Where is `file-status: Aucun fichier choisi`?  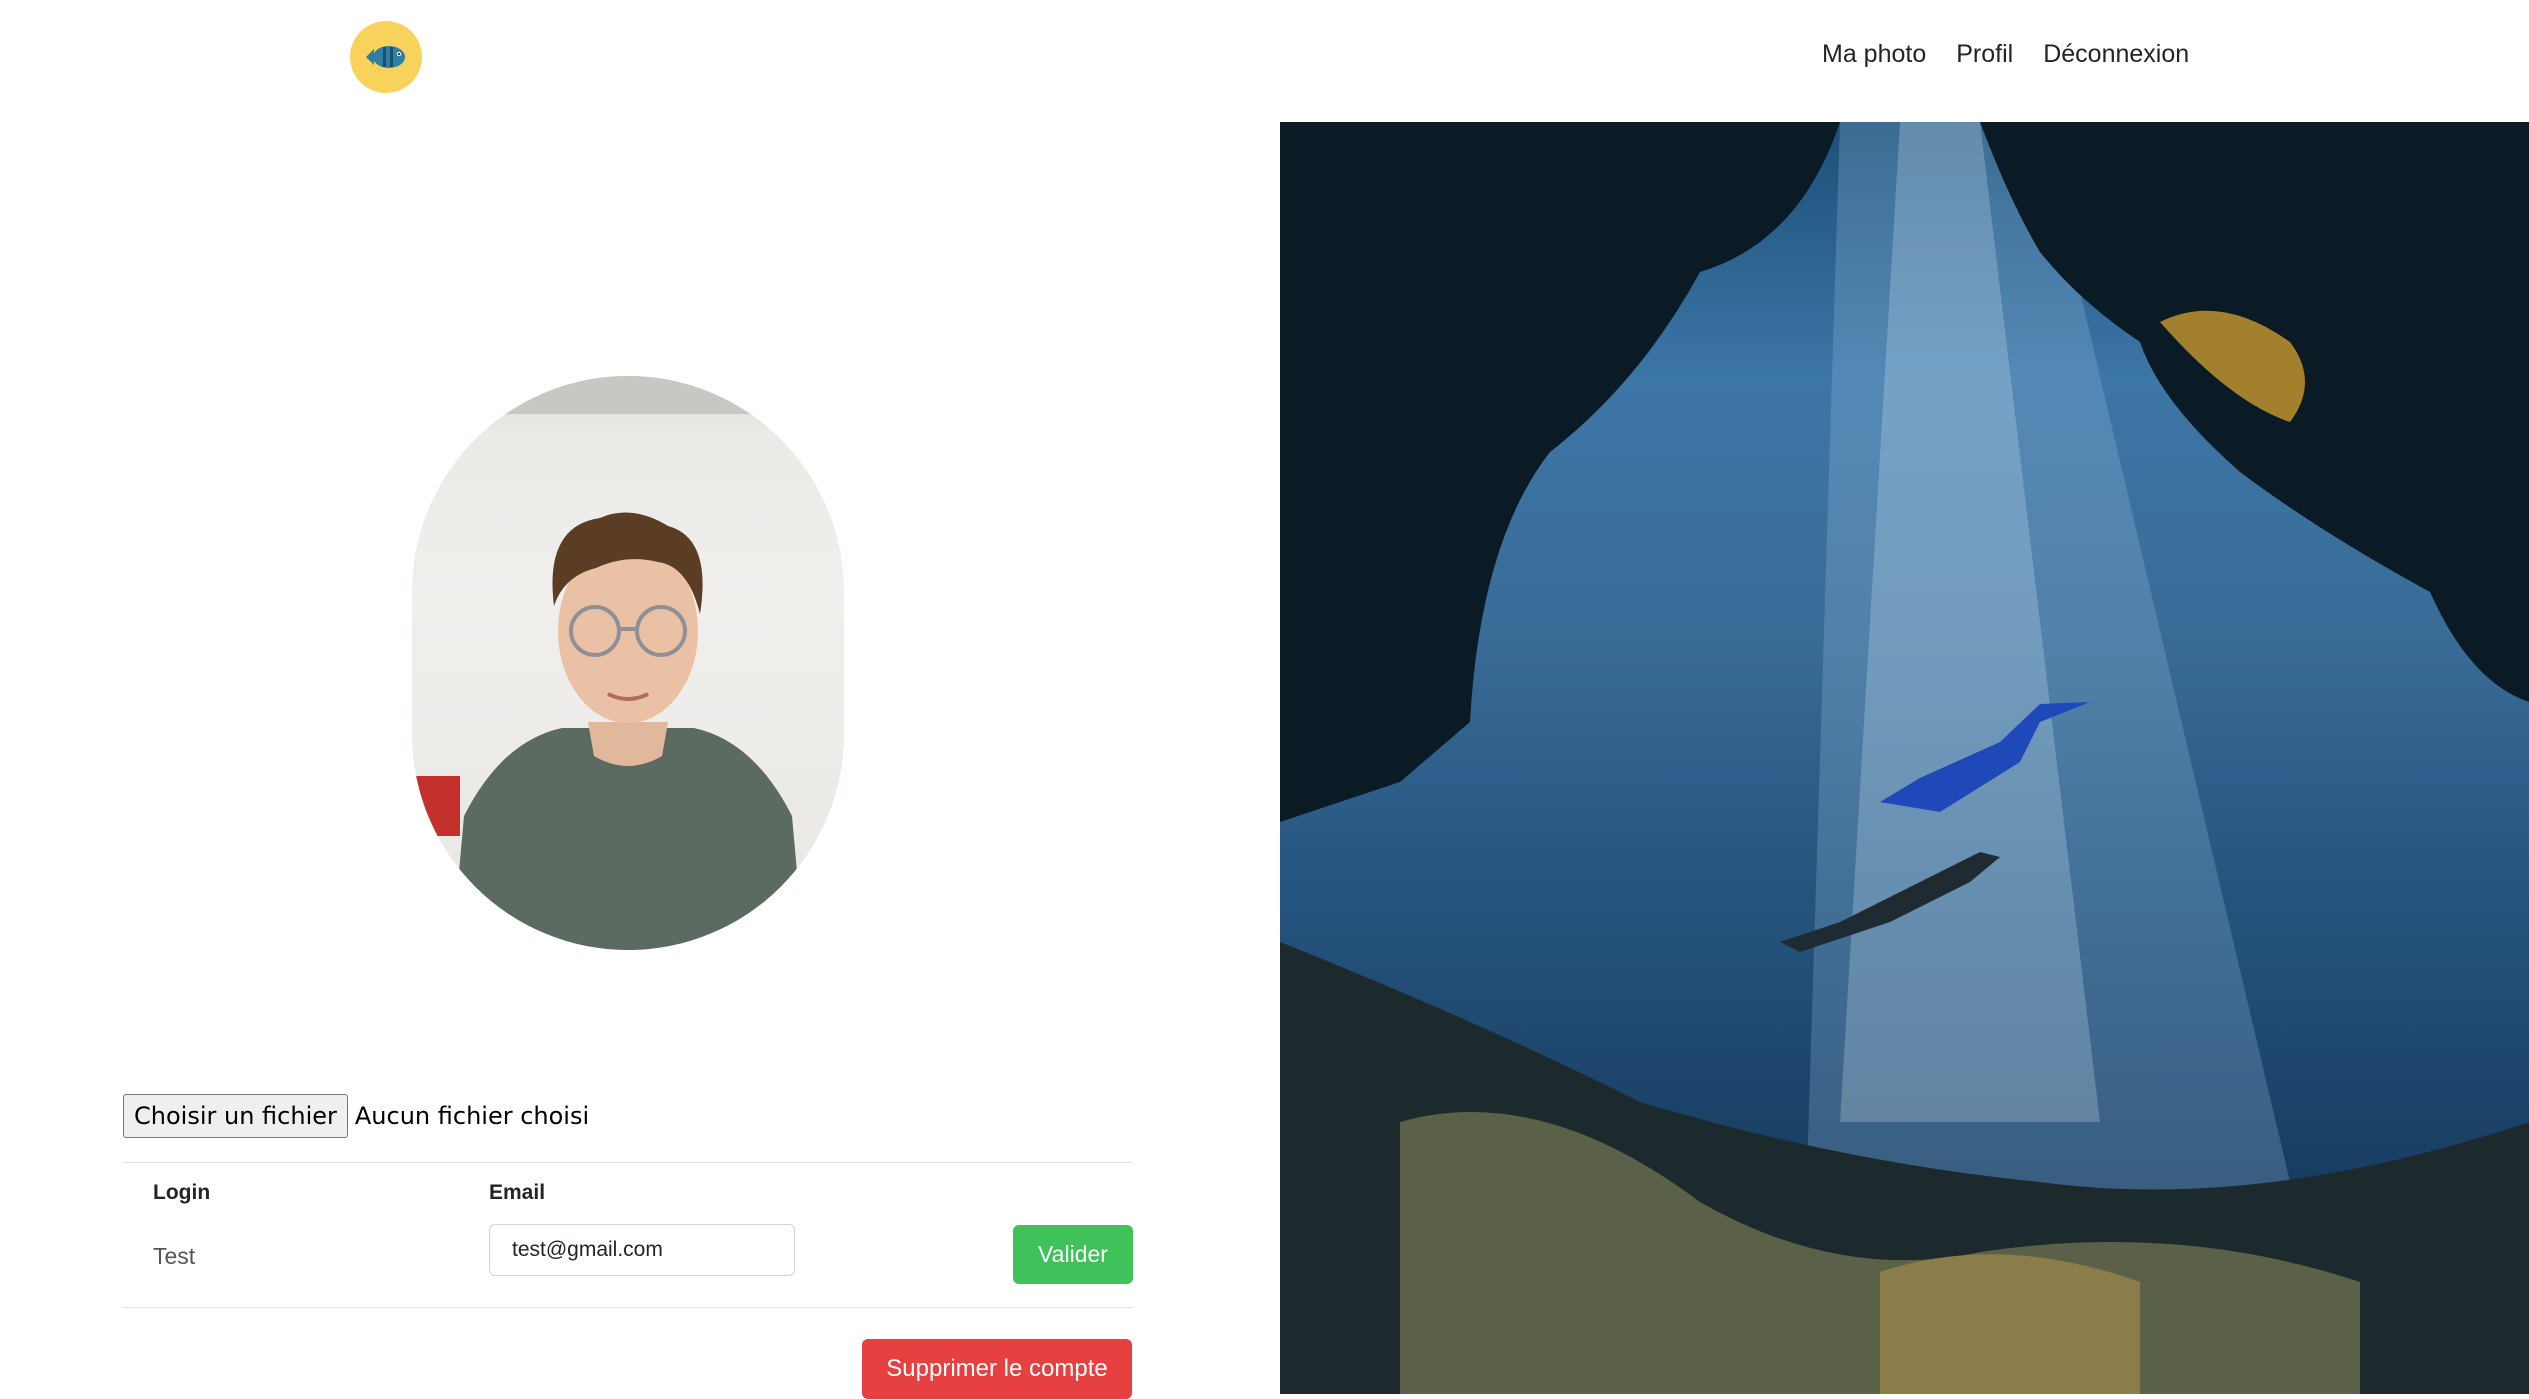 file-status: Aucun fichier choisi is located at coordinates (472, 1116).